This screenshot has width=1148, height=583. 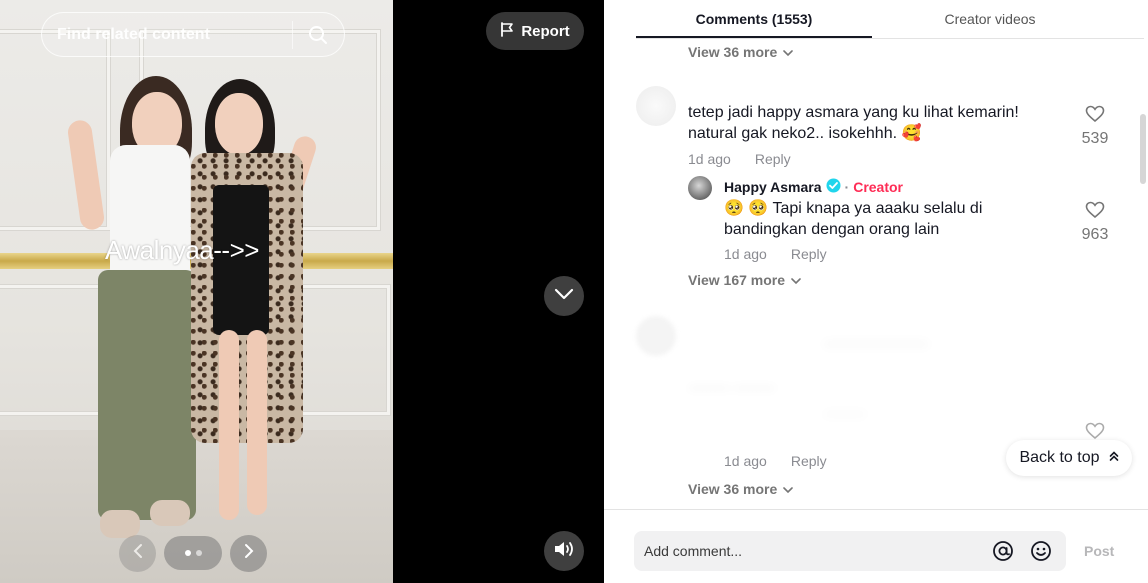 What do you see at coordinates (709, 159) in the screenshot?
I see `comment-time: 1d ago` at bounding box center [709, 159].